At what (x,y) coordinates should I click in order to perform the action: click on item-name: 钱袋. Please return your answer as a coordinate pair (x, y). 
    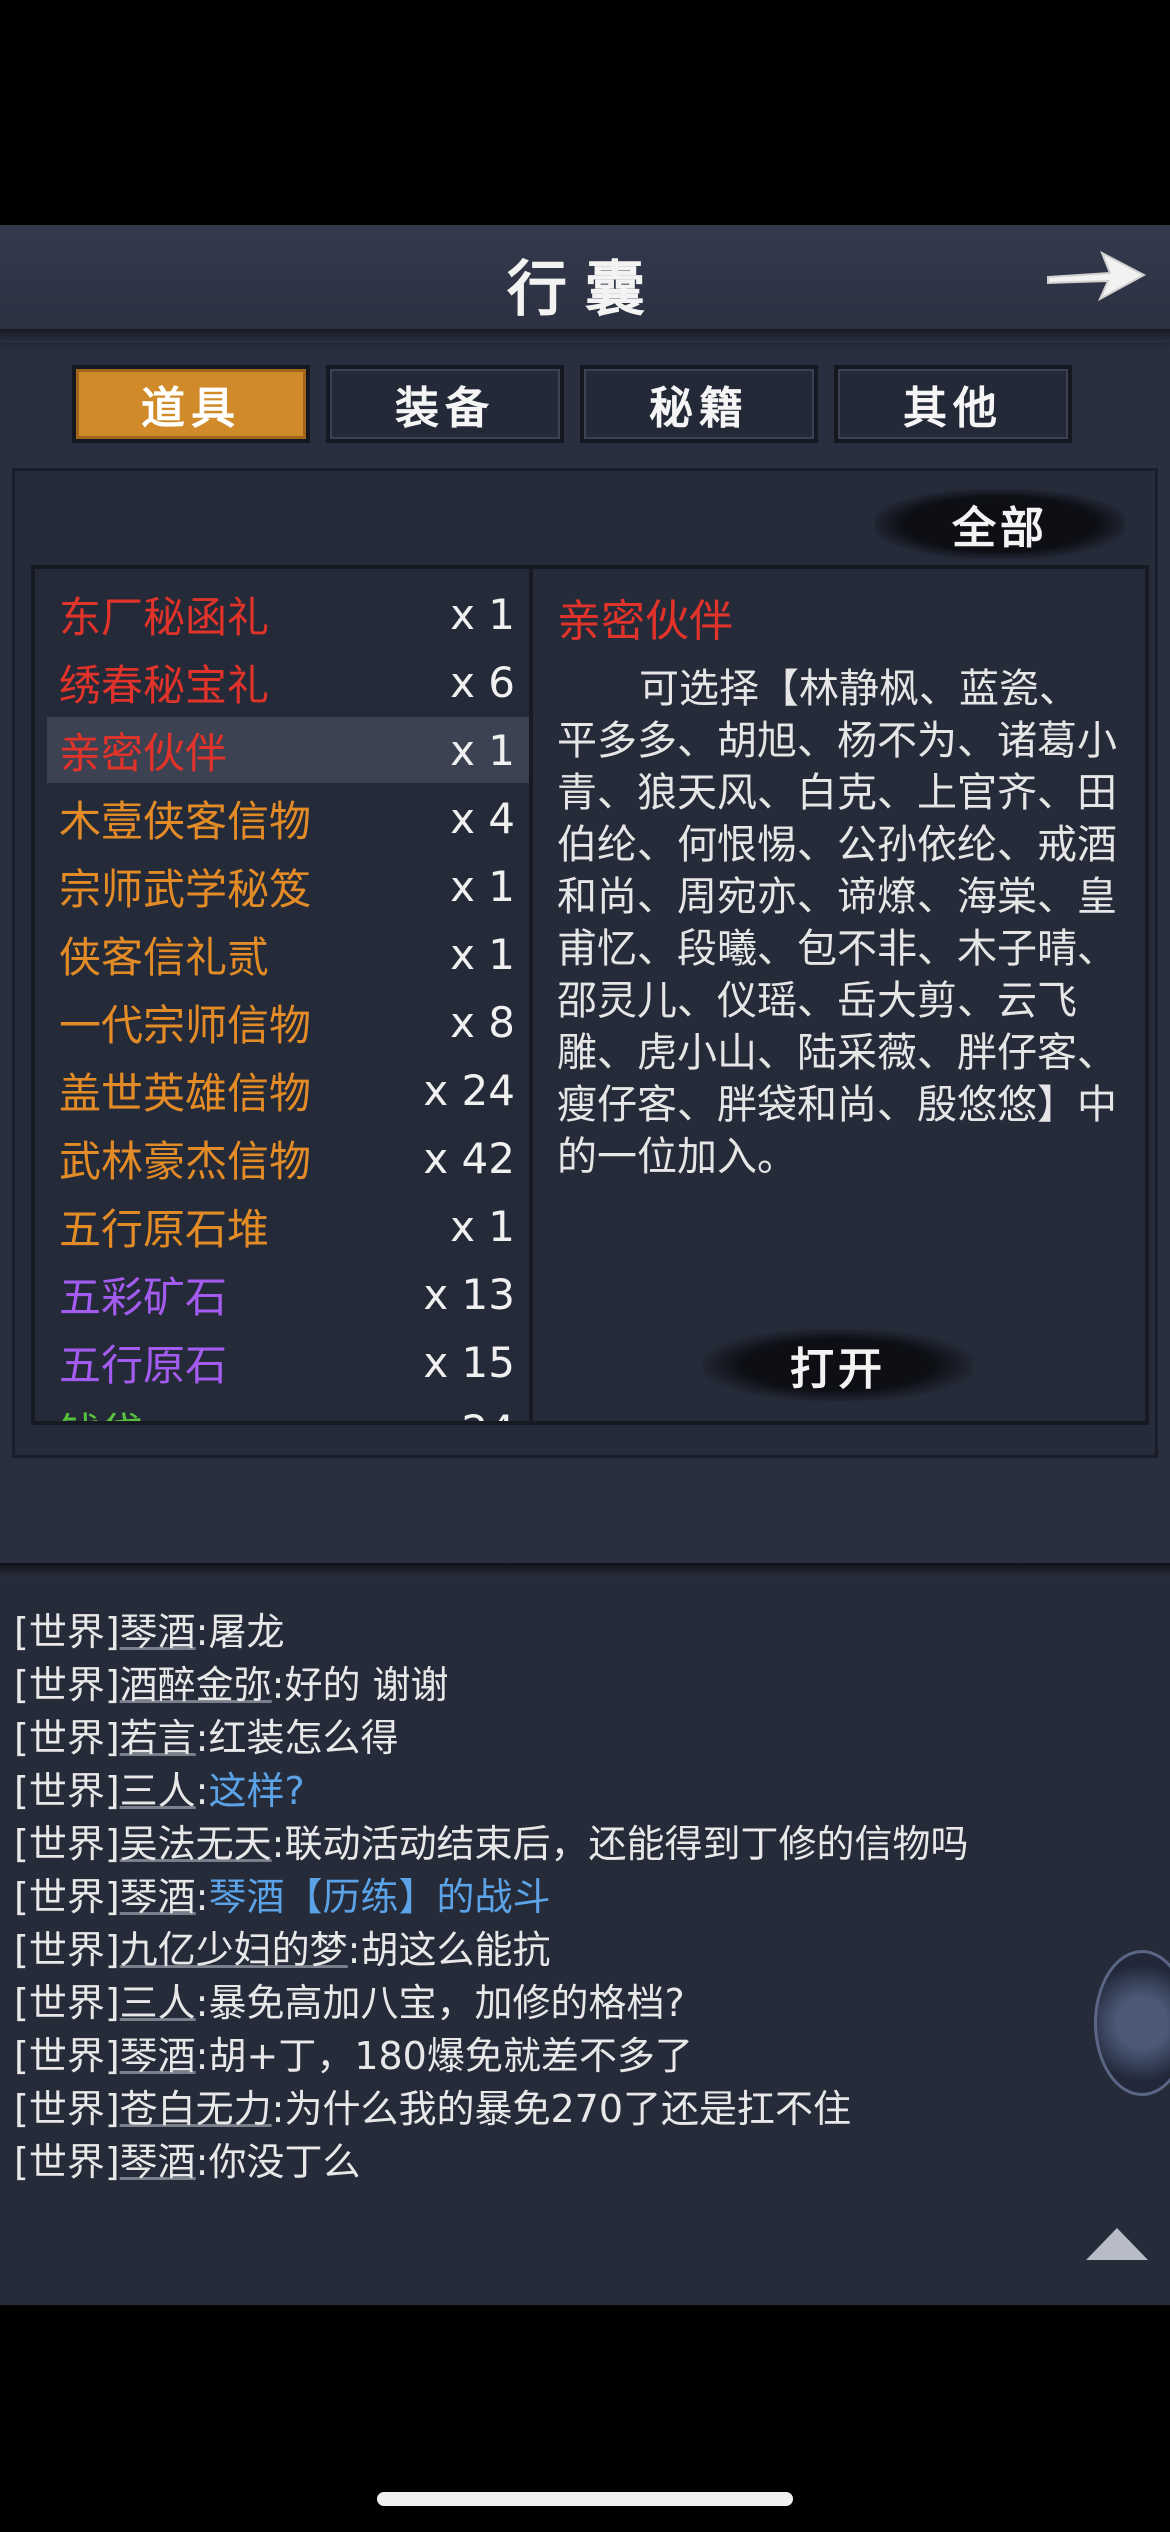
    Looking at the image, I should click on (101, 1411).